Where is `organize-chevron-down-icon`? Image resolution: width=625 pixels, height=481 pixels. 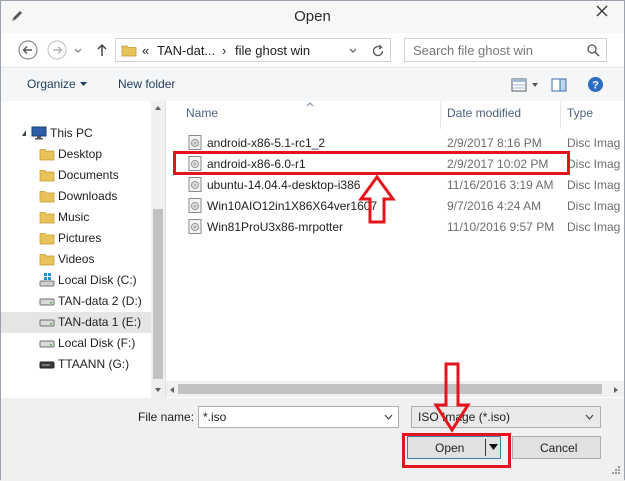
organize-chevron-down-icon is located at coordinates (83, 84).